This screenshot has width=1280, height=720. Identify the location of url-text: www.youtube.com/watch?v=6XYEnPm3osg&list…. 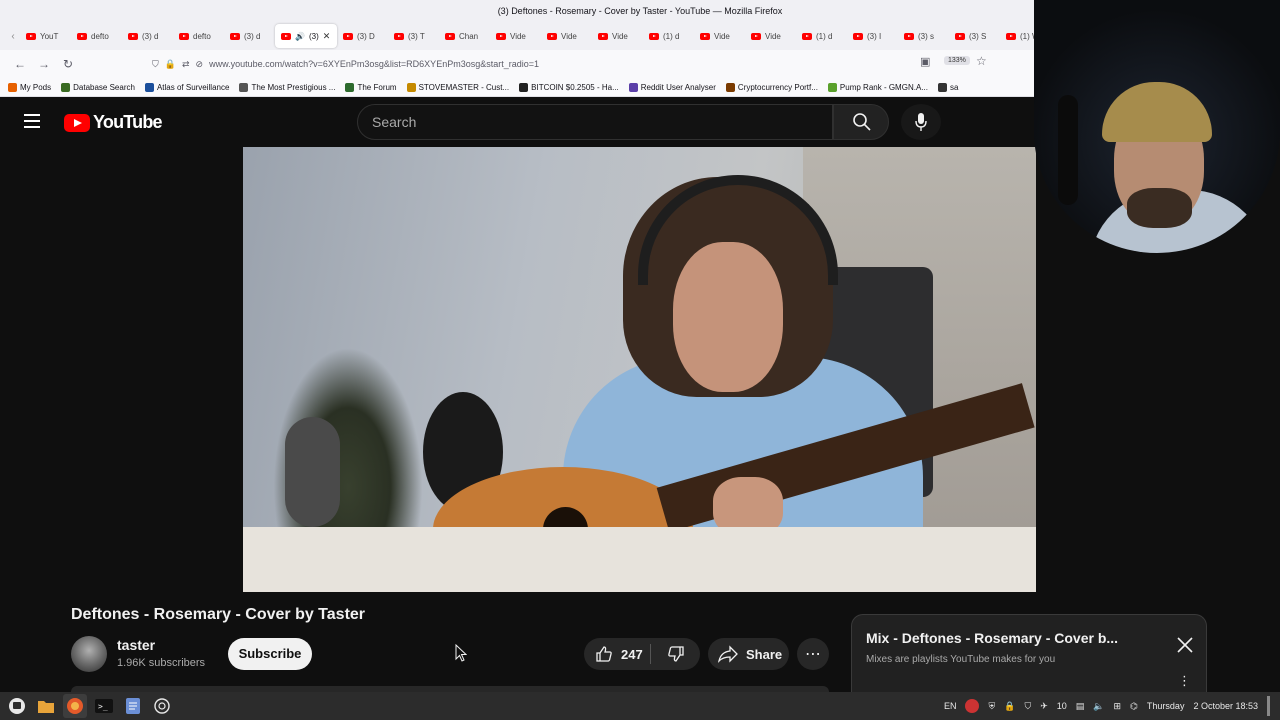
(374, 64).